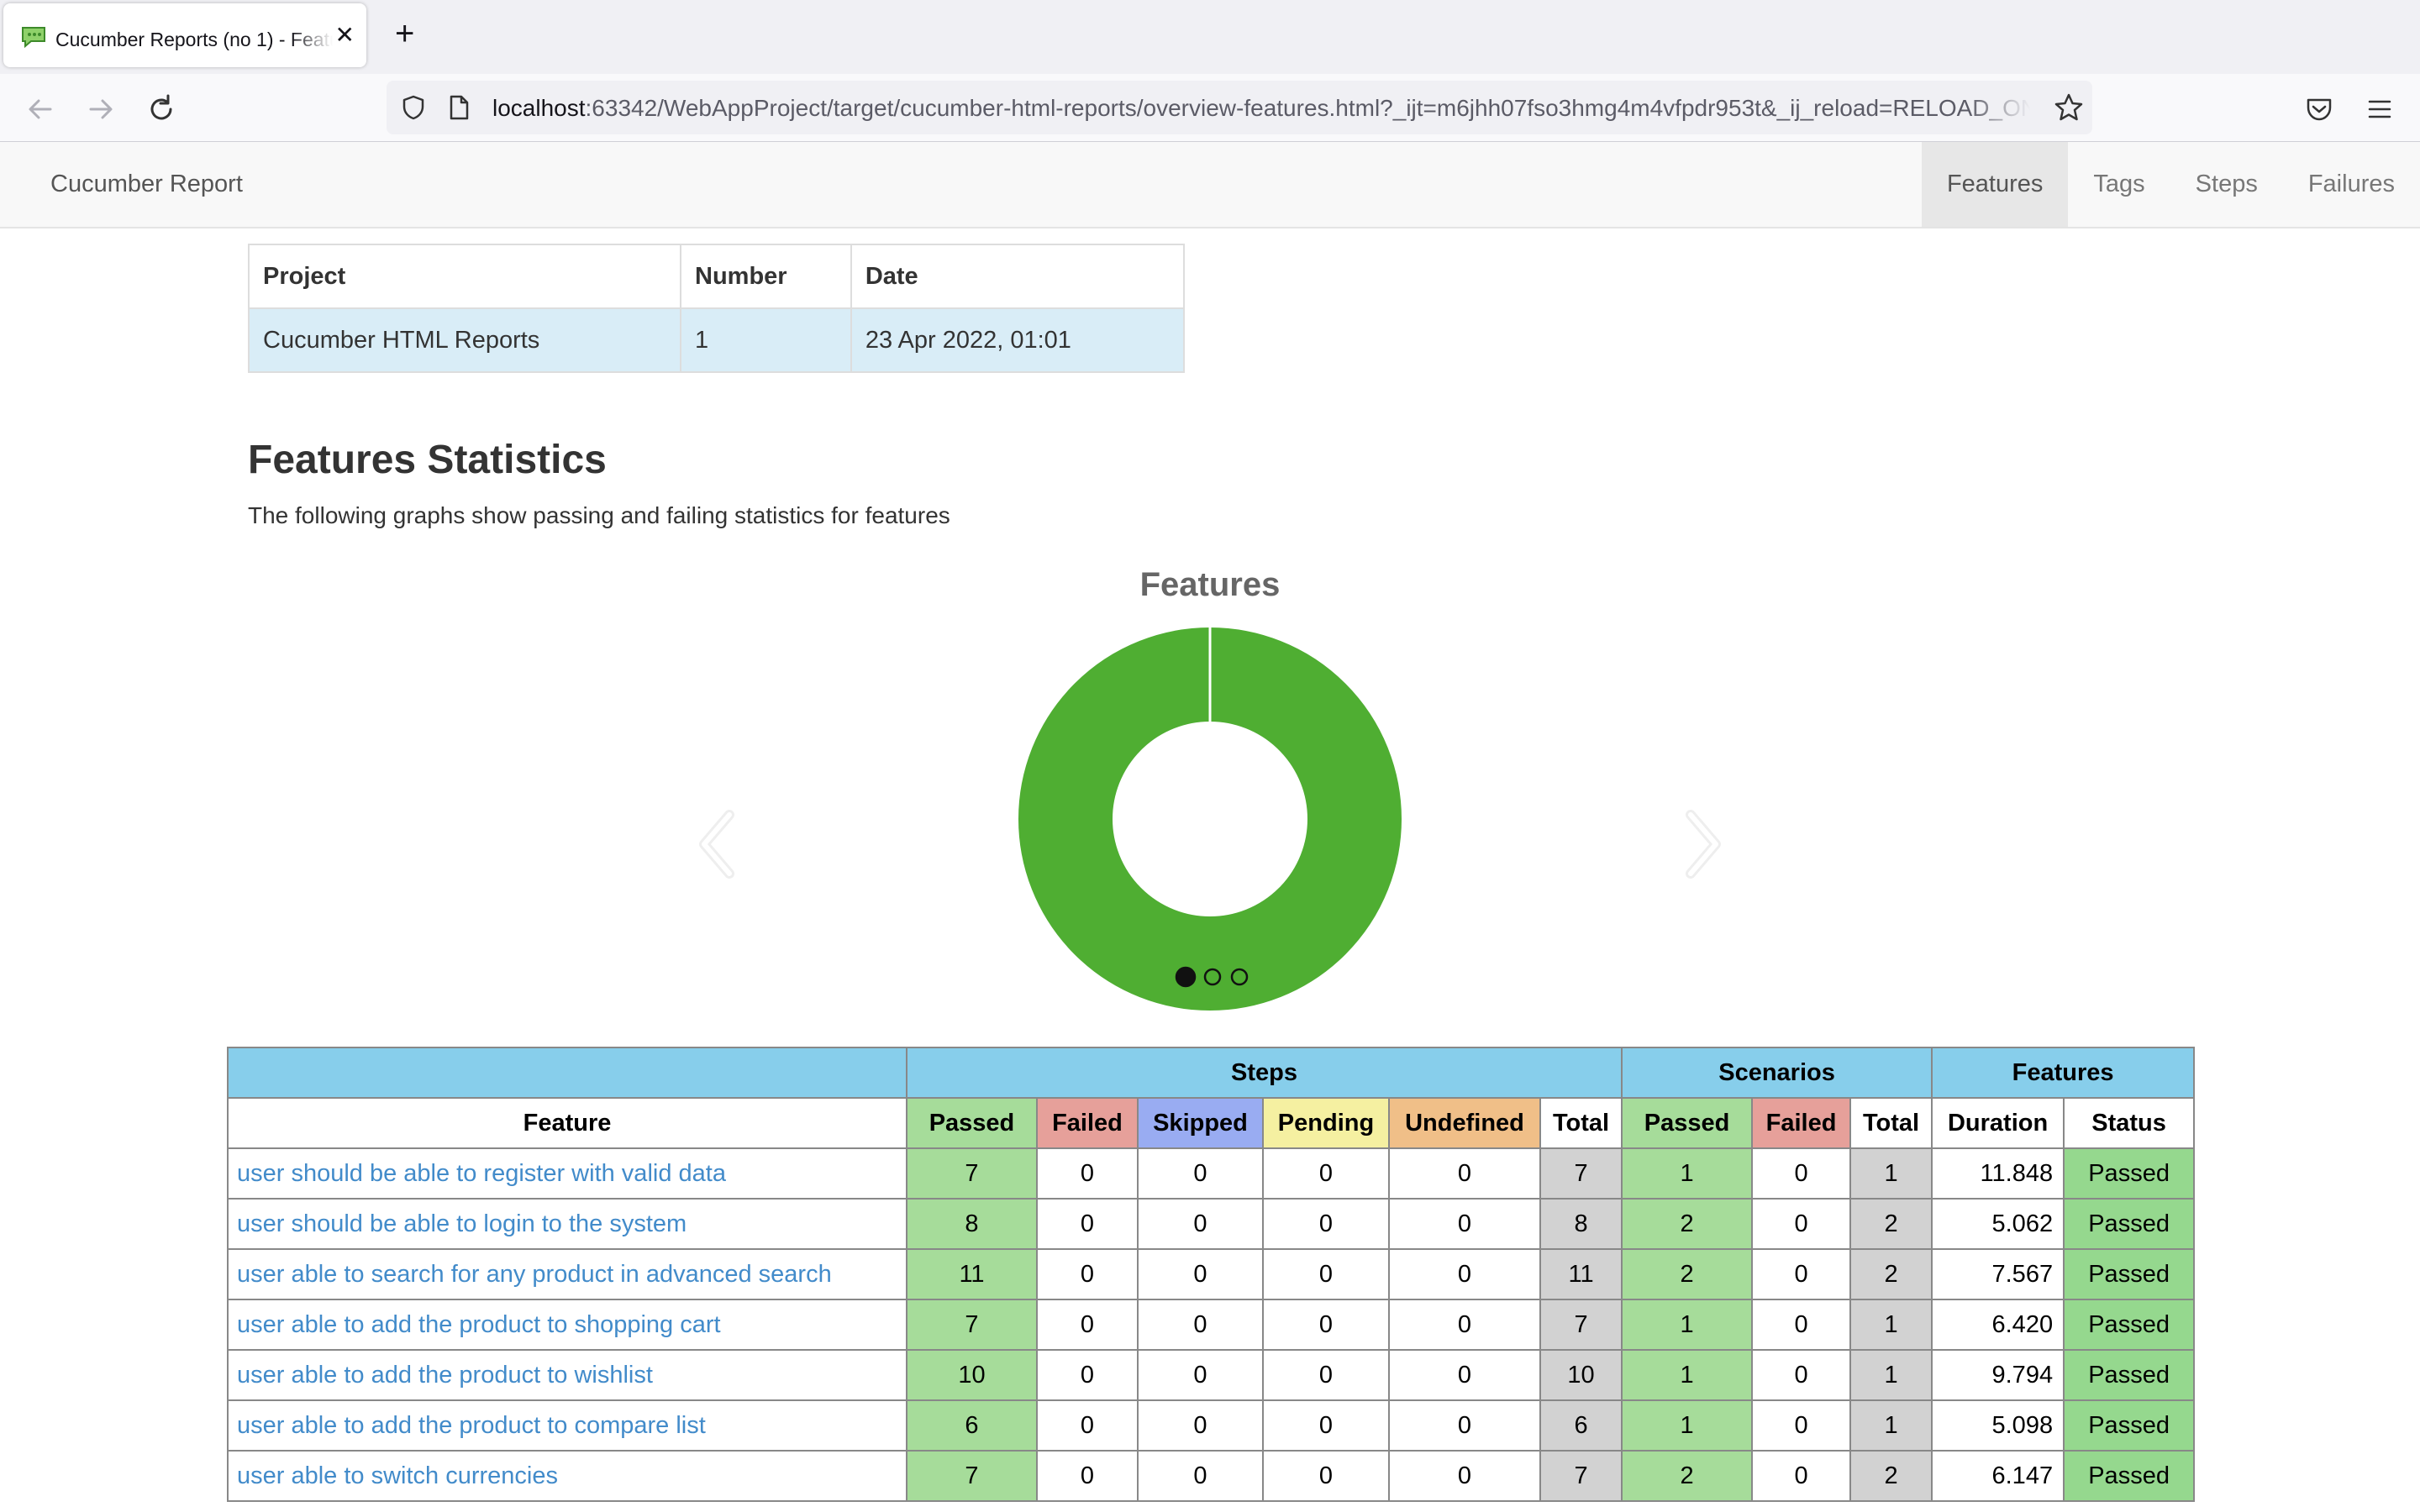 This screenshot has height=1512, width=2420. What do you see at coordinates (1581, 1224) in the screenshot?
I see `steps-total: 8` at bounding box center [1581, 1224].